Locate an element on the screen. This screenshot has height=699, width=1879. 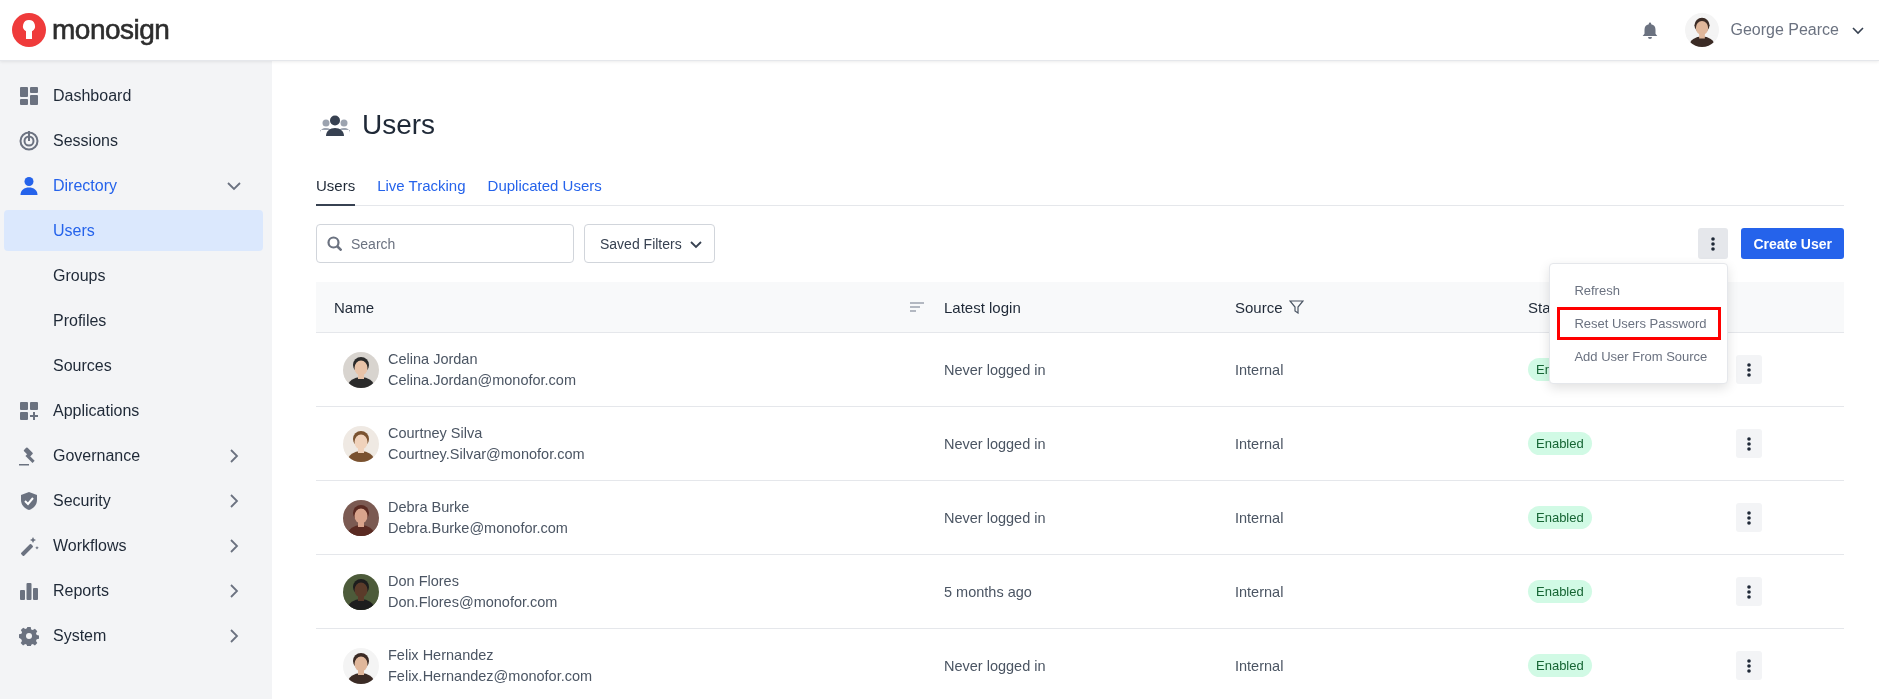
magic-wand-icon is located at coordinates (29, 545).